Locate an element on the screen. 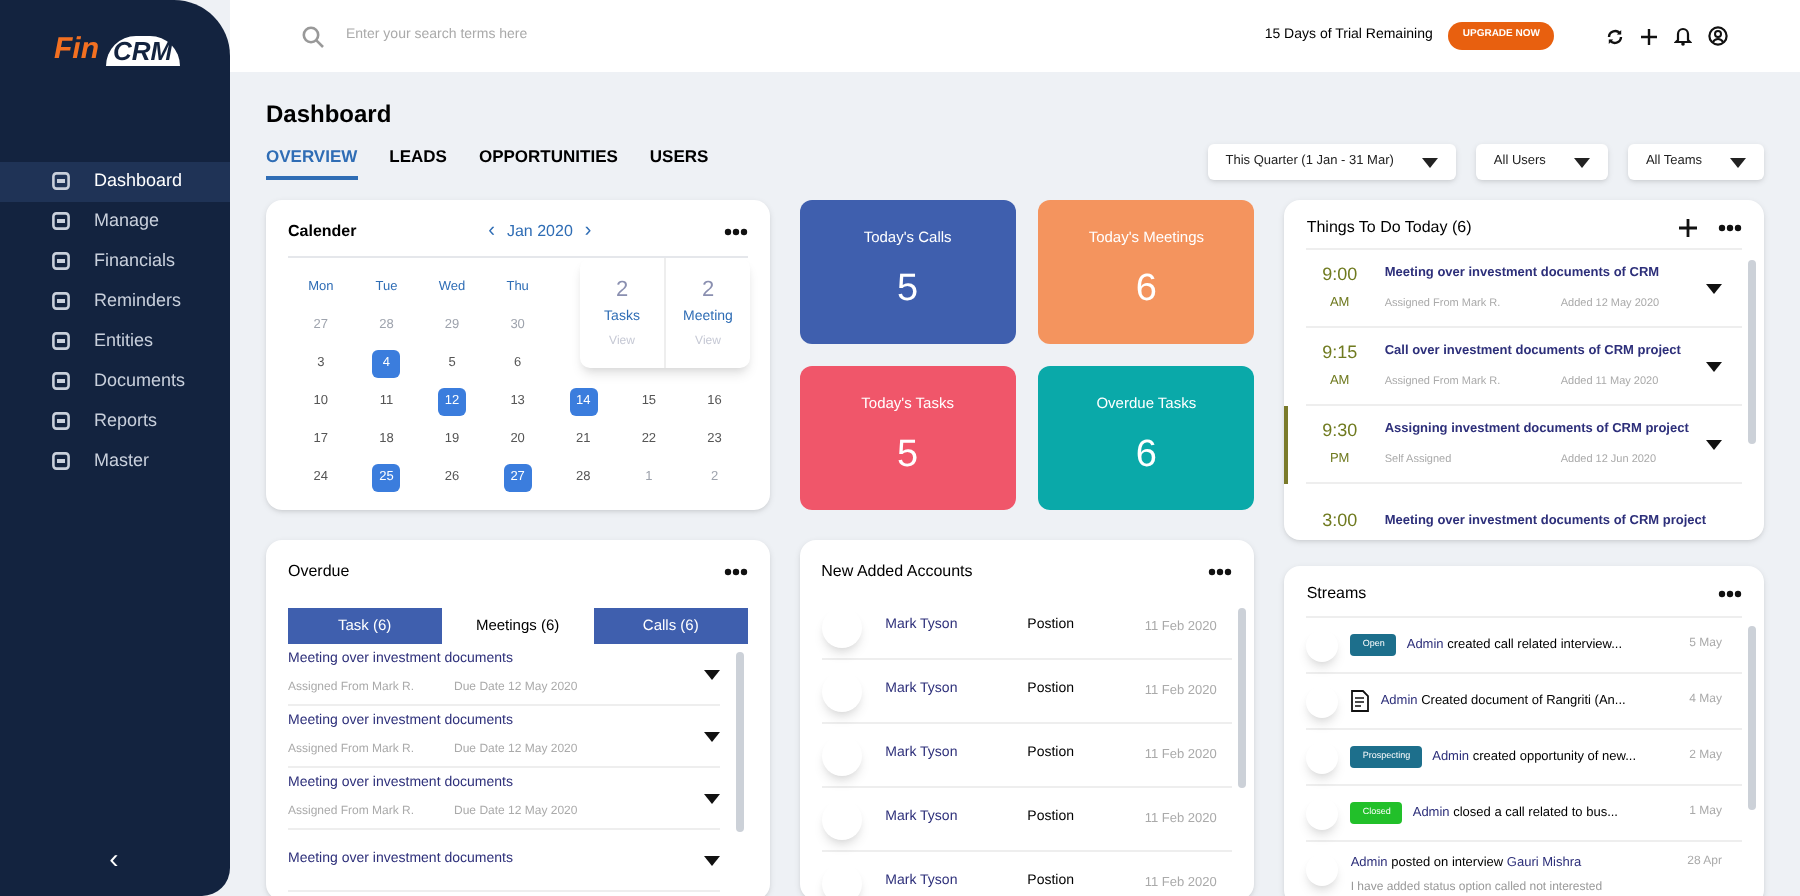  time-text: 9:30 is located at coordinates (1340, 430).